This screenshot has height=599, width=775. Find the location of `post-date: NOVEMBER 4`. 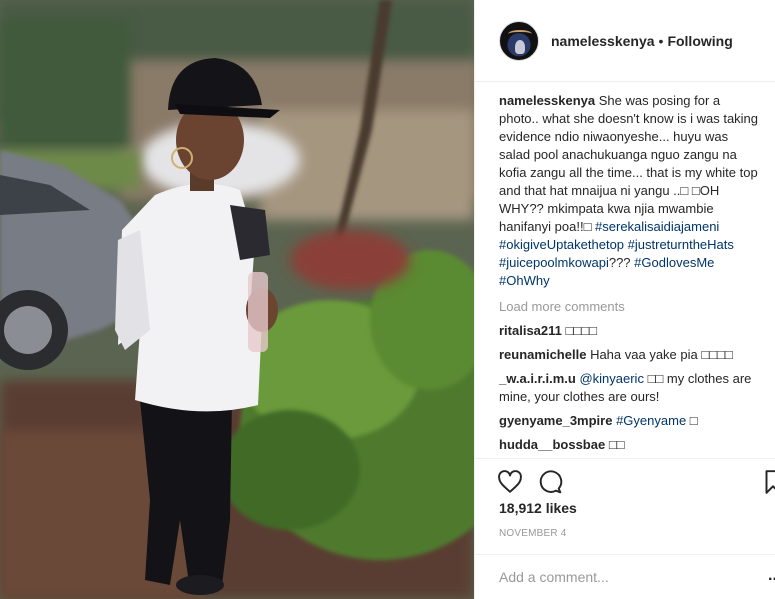

post-date: NOVEMBER 4 is located at coordinates (533, 533).